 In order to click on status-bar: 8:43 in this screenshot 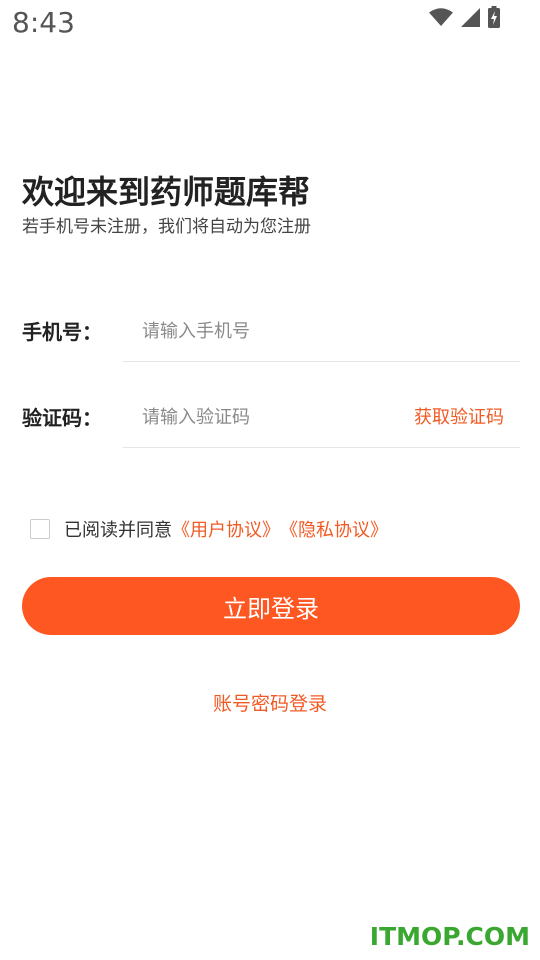, I will do `click(270, 23)`.